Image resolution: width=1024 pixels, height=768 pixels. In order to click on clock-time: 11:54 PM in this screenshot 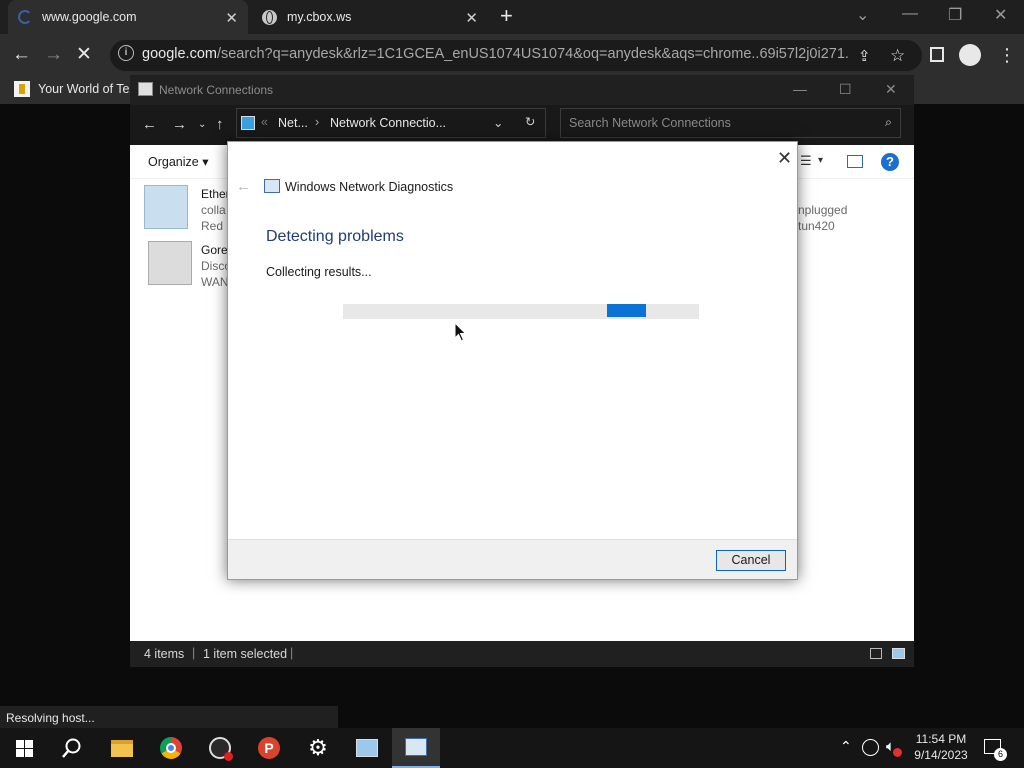, I will do `click(941, 739)`.